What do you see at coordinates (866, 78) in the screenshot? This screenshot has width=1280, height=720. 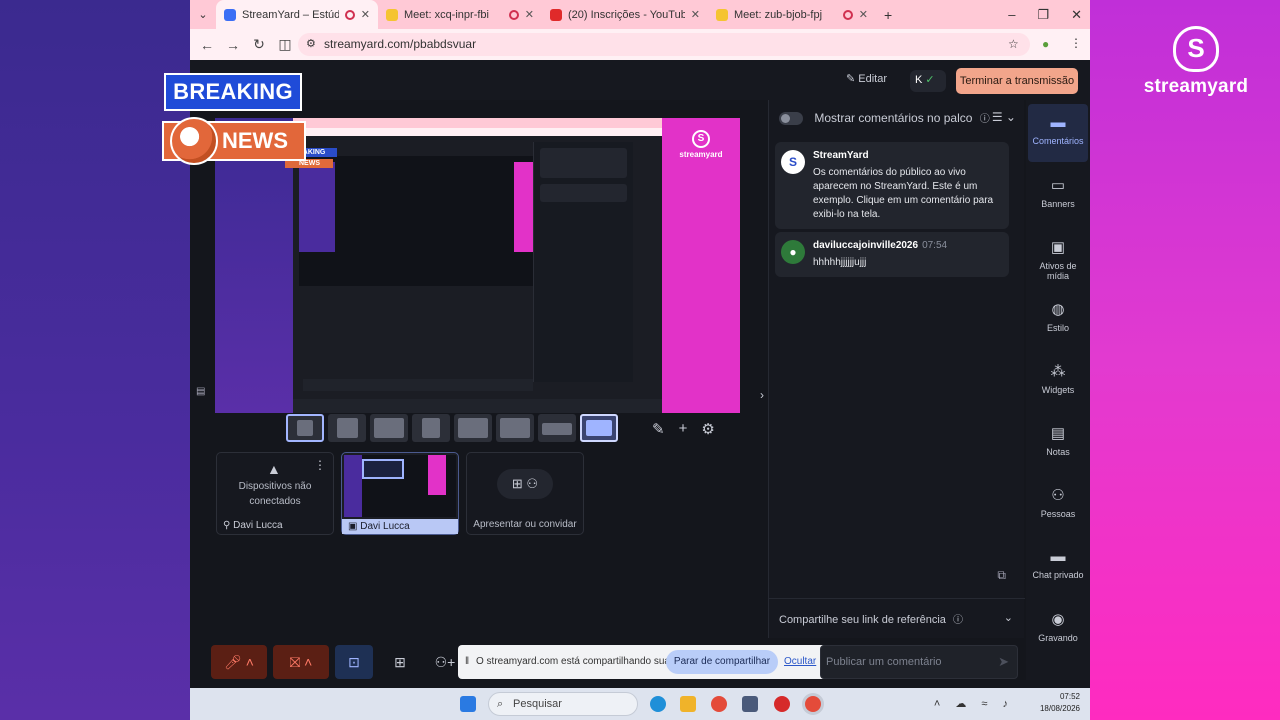 I see `edit-button: ✎ Editar` at bounding box center [866, 78].